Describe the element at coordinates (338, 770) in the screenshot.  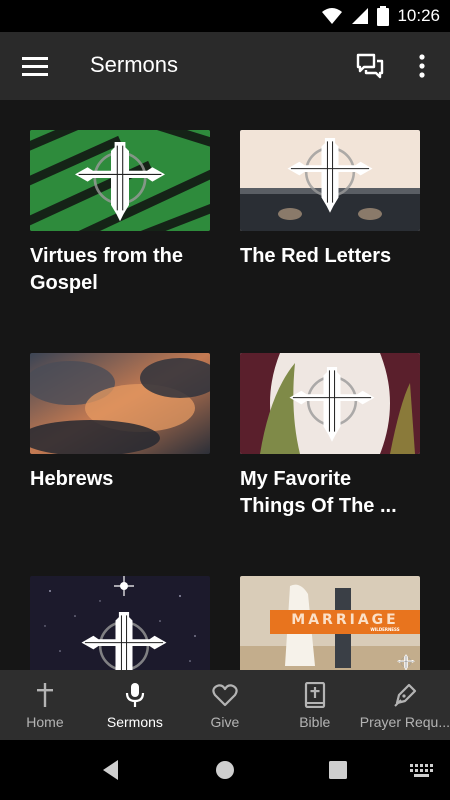
I see `recents-icon` at that location.